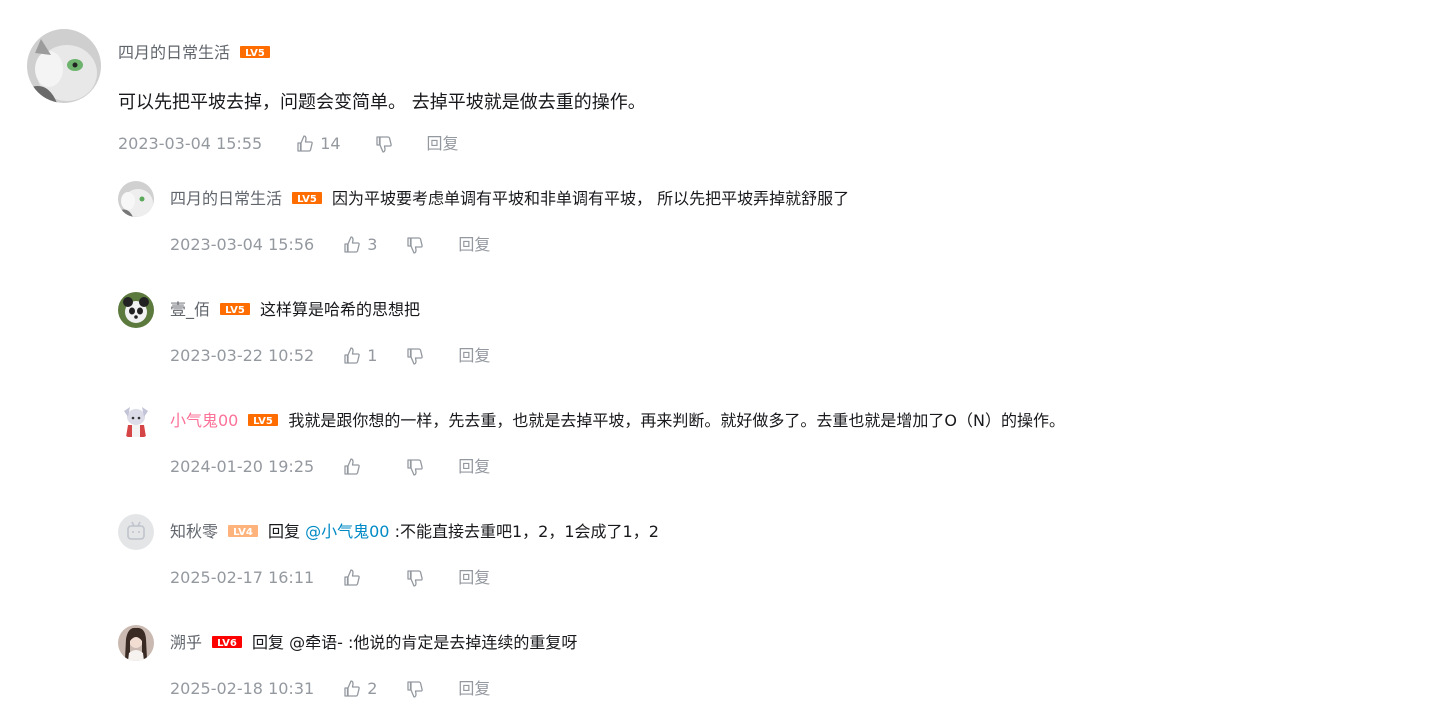 Image resolution: width=1454 pixels, height=721 pixels. I want to click on level-badge-icon: LV4, so click(243, 530).